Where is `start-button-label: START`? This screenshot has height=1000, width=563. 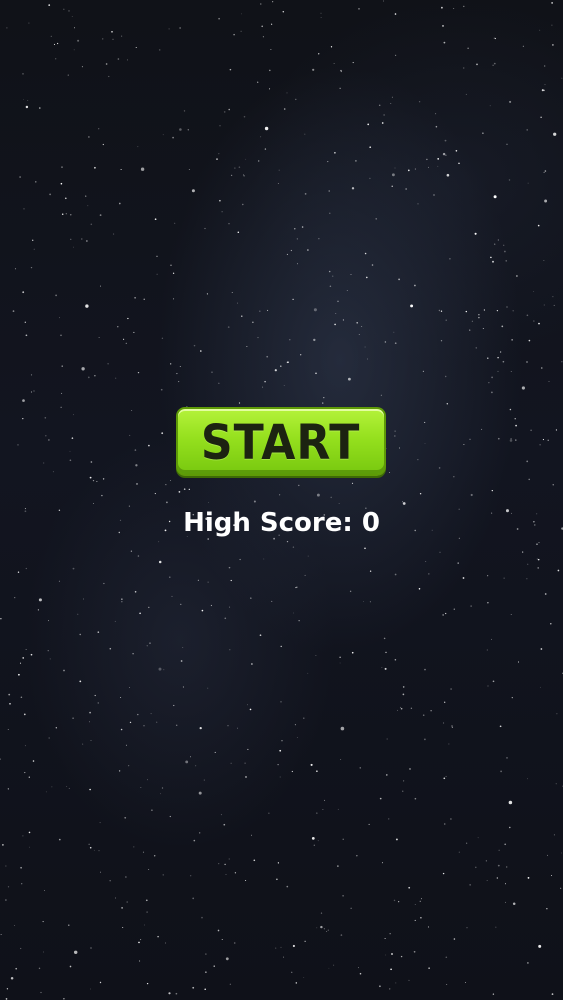 start-button-label: START is located at coordinates (281, 442).